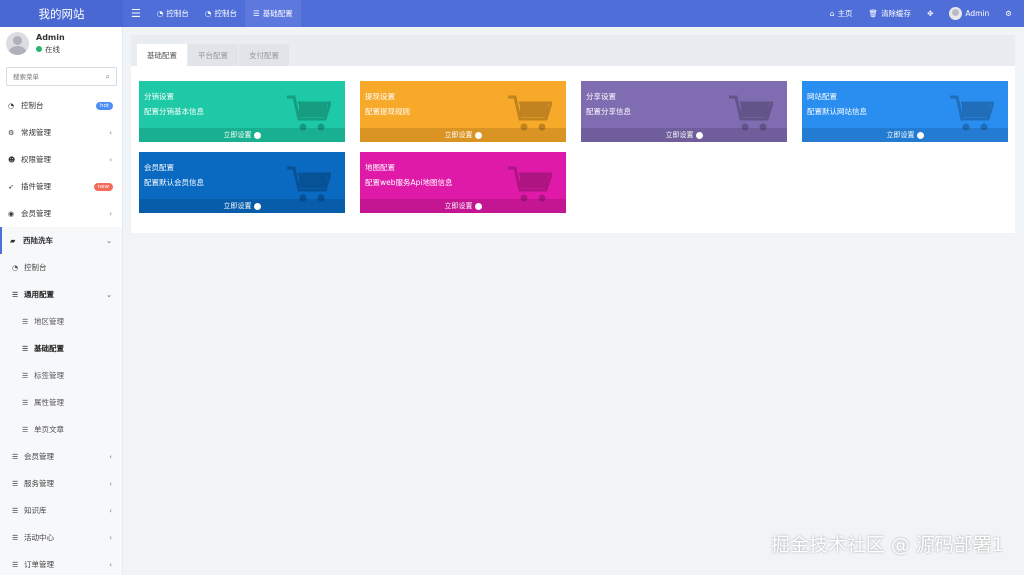 This screenshot has height=575, width=1024. What do you see at coordinates (39, 49) in the screenshot?
I see `online-status-icon` at bounding box center [39, 49].